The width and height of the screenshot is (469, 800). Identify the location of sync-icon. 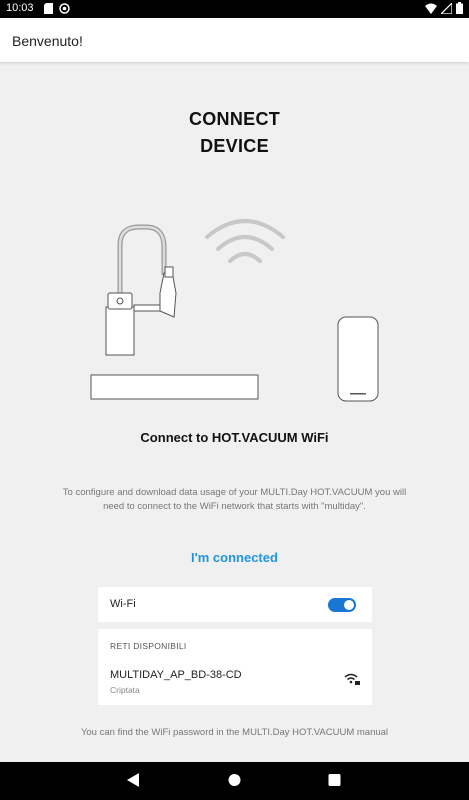
(64, 8).